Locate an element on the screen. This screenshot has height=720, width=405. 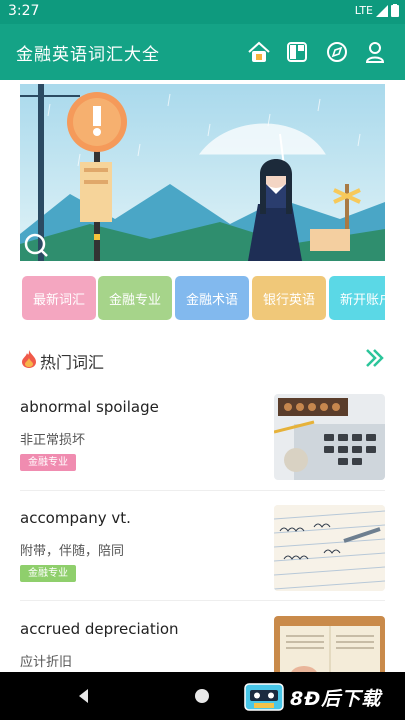
status-indicators: LTE is located at coordinates (377, 10).